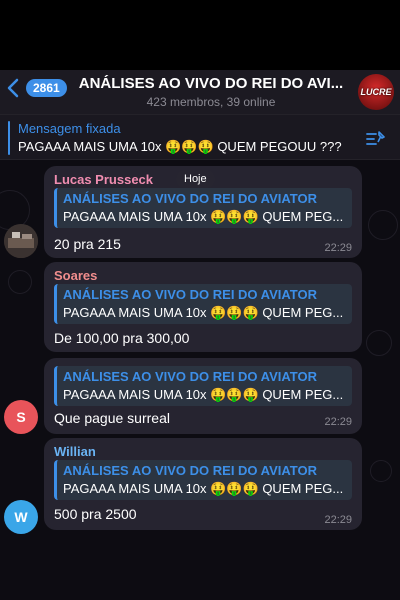 This screenshot has height=600, width=400. Describe the element at coordinates (95, 514) in the screenshot. I see `message-text: 500 pra 2500` at that location.